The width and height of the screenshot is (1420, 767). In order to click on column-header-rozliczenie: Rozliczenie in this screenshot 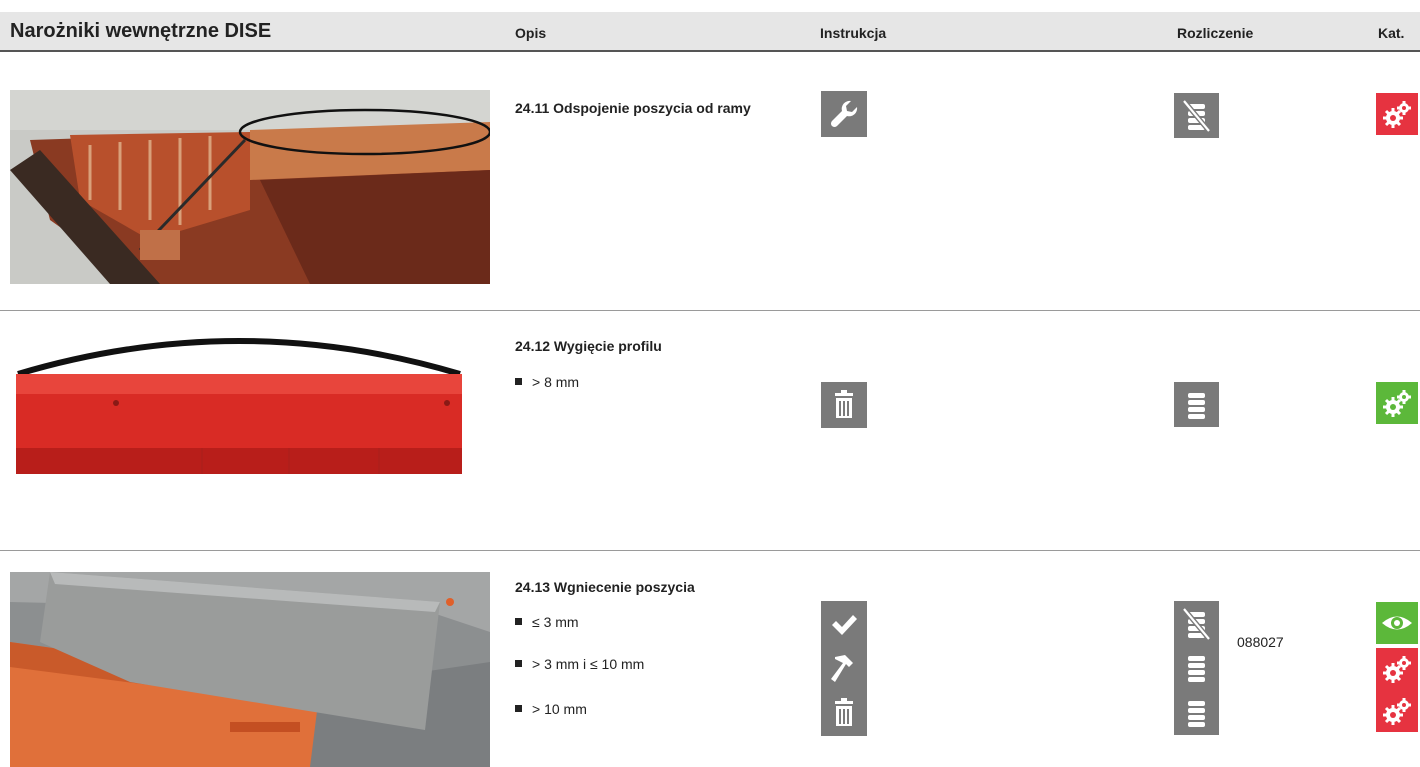, I will do `click(1215, 33)`.